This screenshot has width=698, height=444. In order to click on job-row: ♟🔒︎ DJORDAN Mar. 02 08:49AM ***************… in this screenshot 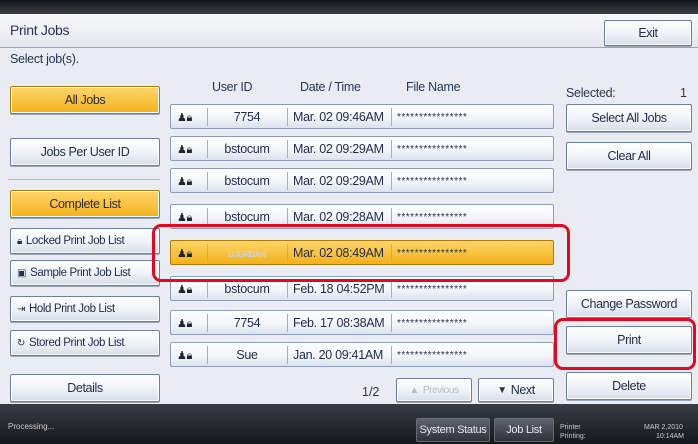, I will do `click(362, 252)`.